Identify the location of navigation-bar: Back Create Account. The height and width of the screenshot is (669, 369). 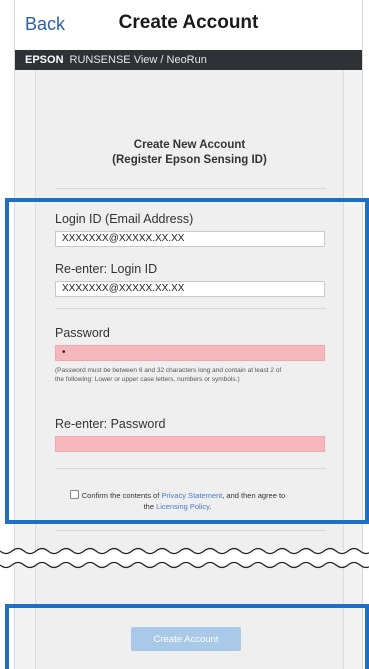
(188, 25).